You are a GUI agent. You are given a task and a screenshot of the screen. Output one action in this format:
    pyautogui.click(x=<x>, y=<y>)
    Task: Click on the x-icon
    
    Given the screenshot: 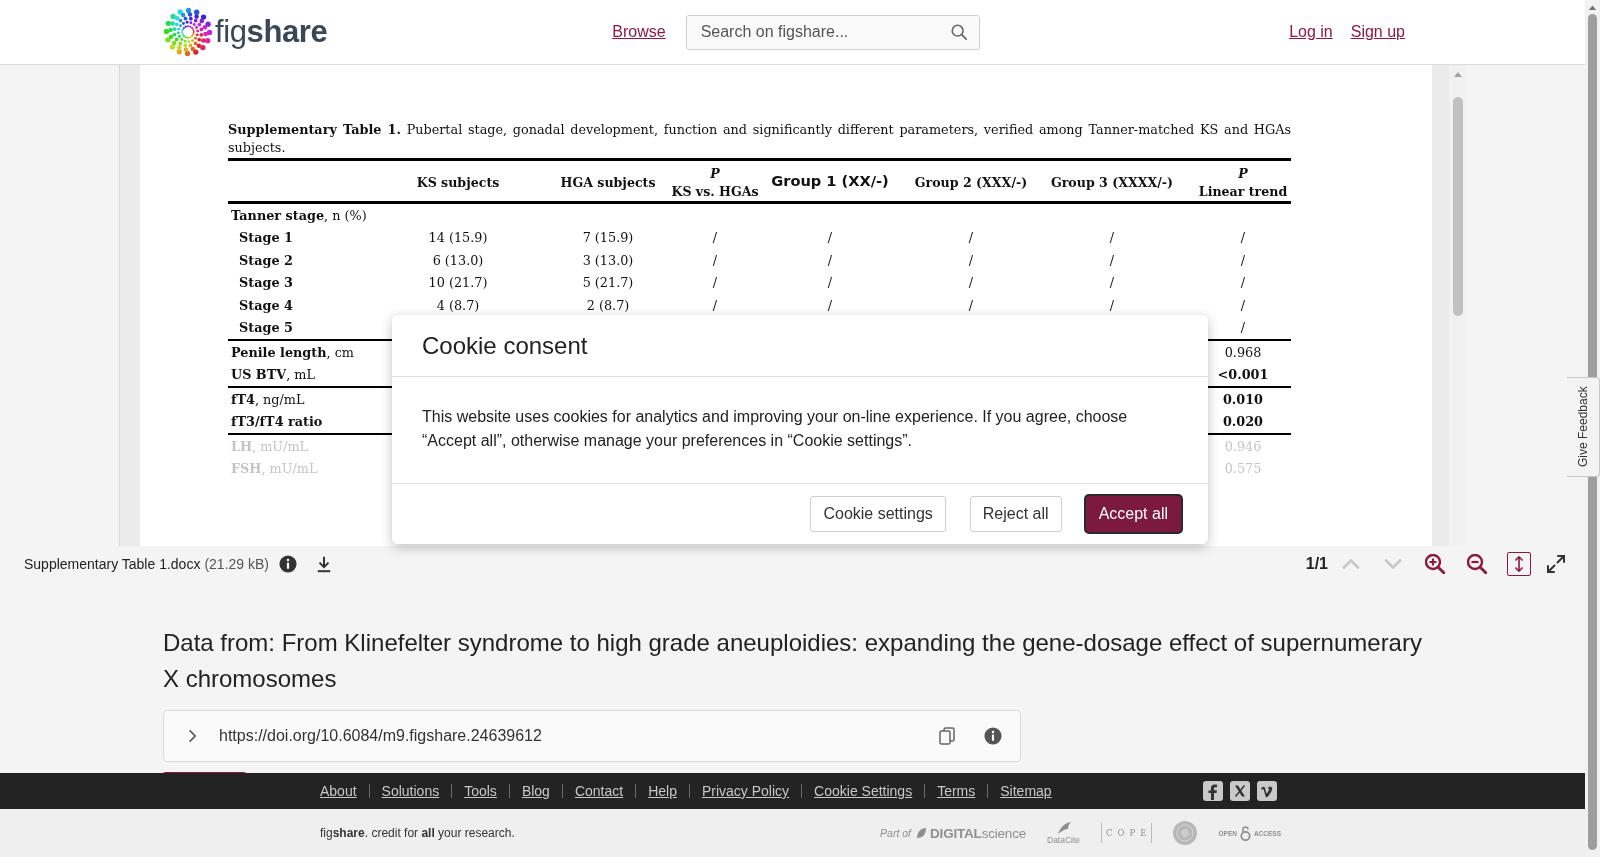 What is the action you would take?
    pyautogui.click(x=1240, y=791)
    